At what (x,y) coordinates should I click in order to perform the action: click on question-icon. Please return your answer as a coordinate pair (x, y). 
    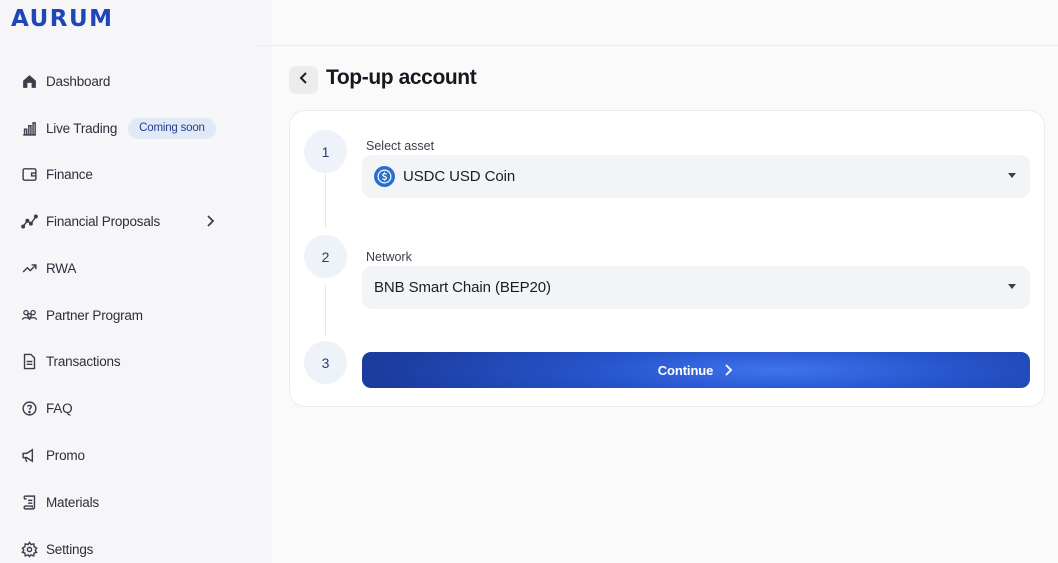
    Looking at the image, I should click on (29, 408).